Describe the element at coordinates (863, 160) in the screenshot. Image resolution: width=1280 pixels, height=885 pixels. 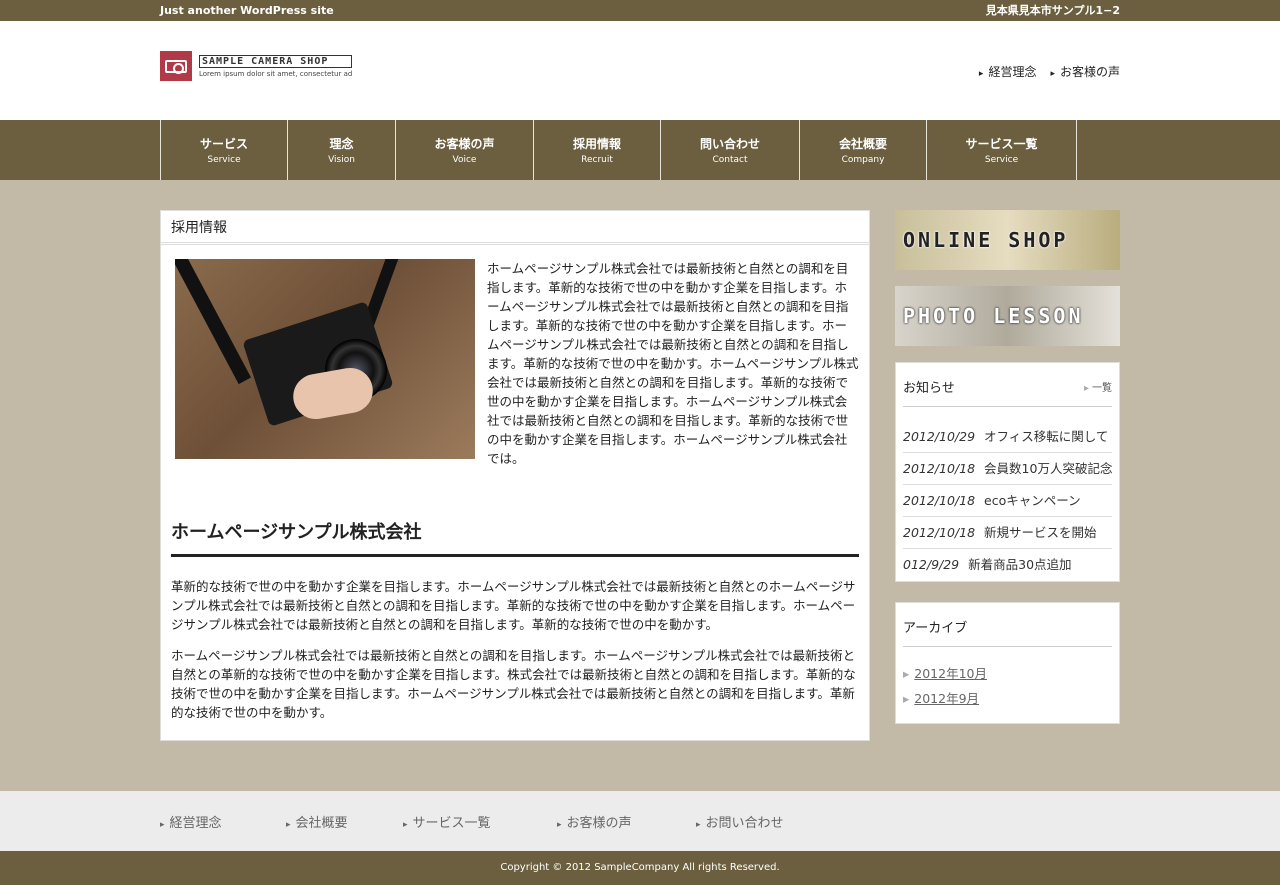
I see `nav-sublabel: Company` at that location.